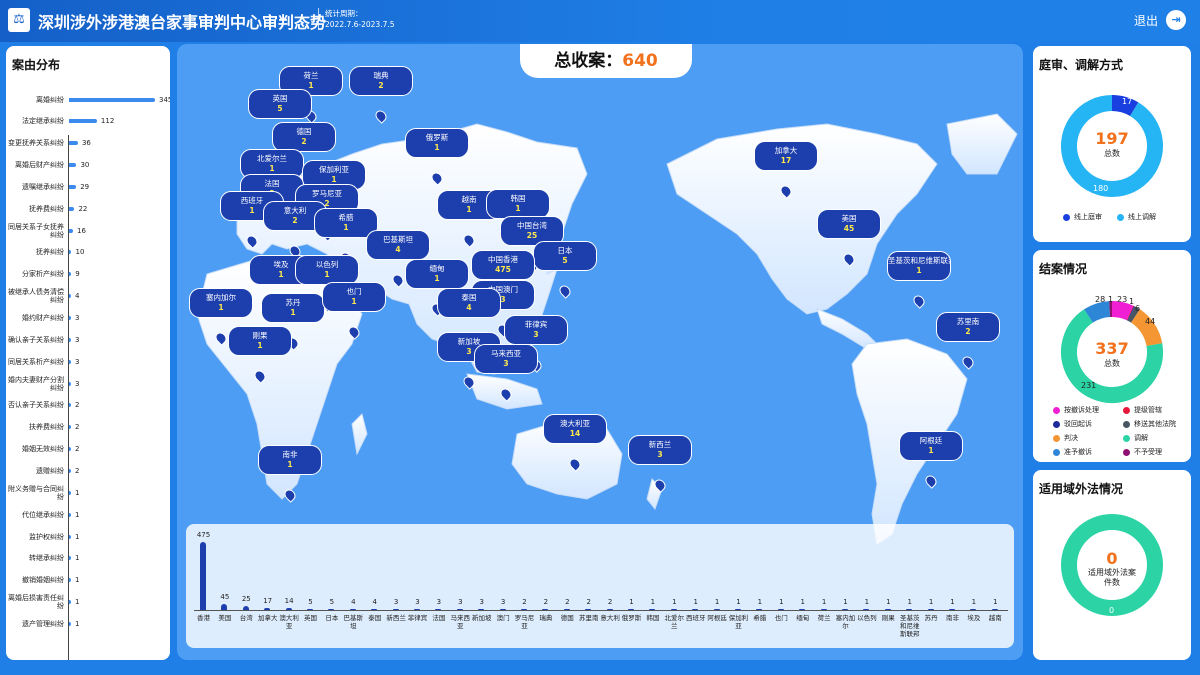 The width and height of the screenshot is (1200, 675). Describe the element at coordinates (327, 270) in the screenshot. I see `map-pin-label: 以色列 1` at that location.